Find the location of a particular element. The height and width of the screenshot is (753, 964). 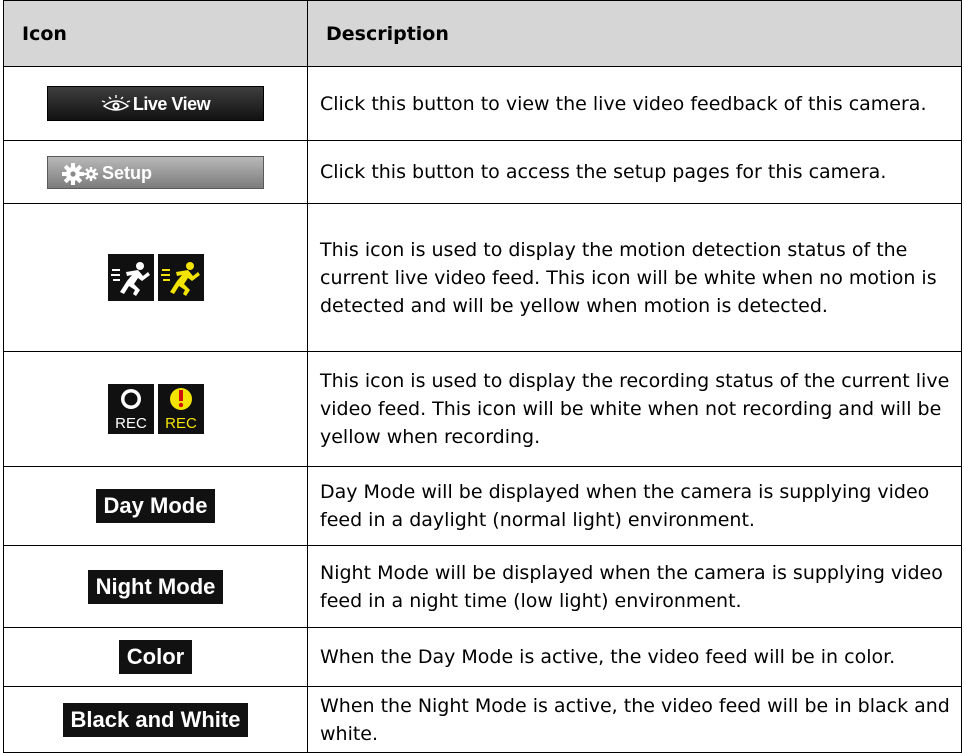

icon-cell: Live View is located at coordinates (155, 103).